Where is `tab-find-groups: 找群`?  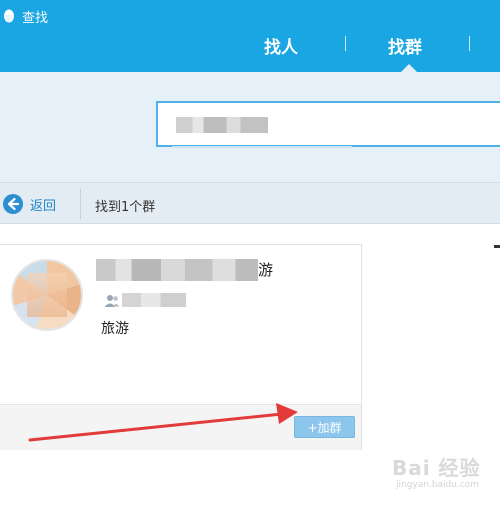 tab-find-groups: 找群 is located at coordinates (405, 45).